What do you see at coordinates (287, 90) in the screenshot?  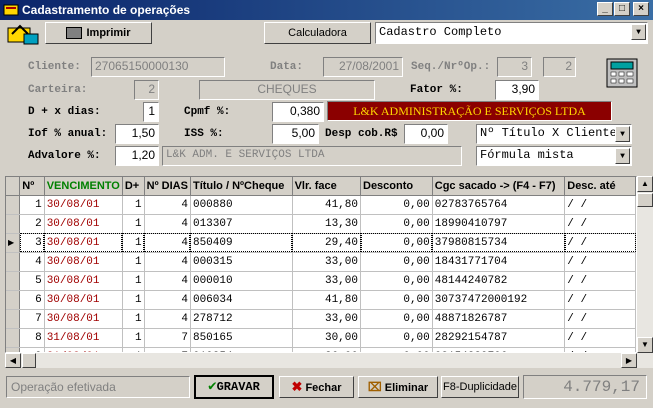 I see `cliente-name-field: CHEQUES` at bounding box center [287, 90].